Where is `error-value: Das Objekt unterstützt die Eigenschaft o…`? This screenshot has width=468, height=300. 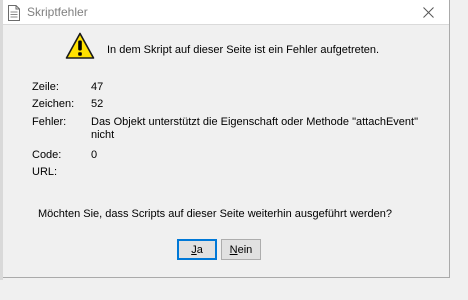
error-value: Das Objekt unterstützt die Eigenschaft o… is located at coordinates (254, 128).